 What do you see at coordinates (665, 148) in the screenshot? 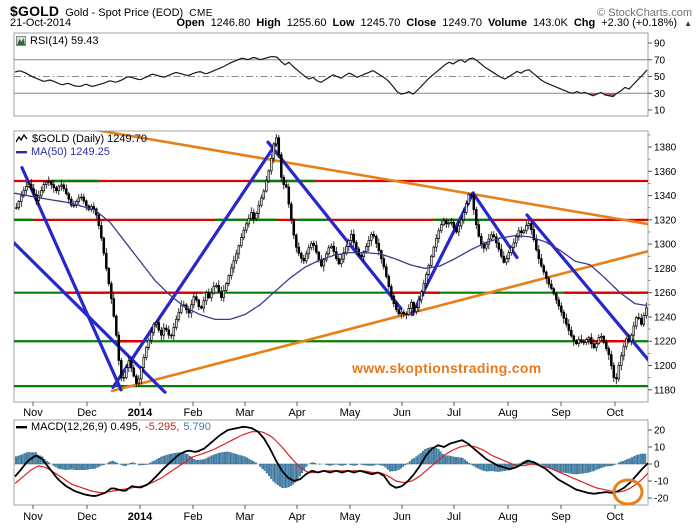
I see `price-y-axis-label: 1380` at bounding box center [665, 148].